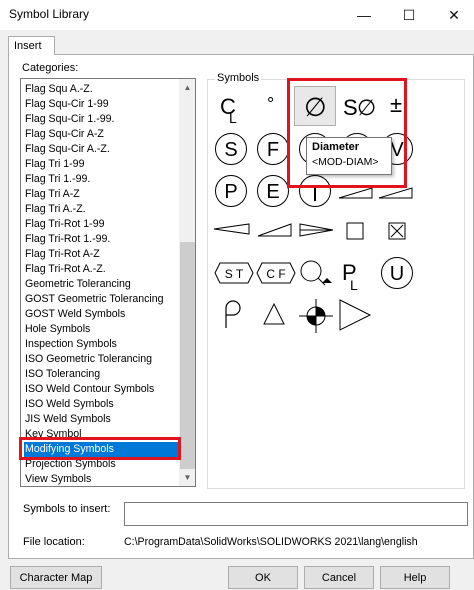 The width and height of the screenshot is (474, 590). Describe the element at coordinates (316, 316) in the screenshot. I see `centroid-symbol` at that location.